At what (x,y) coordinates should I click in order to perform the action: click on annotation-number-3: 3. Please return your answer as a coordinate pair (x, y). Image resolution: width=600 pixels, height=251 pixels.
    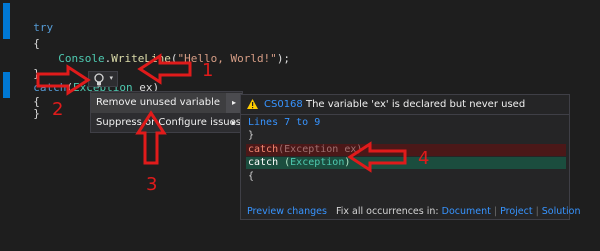
    Looking at the image, I should click on (152, 184).